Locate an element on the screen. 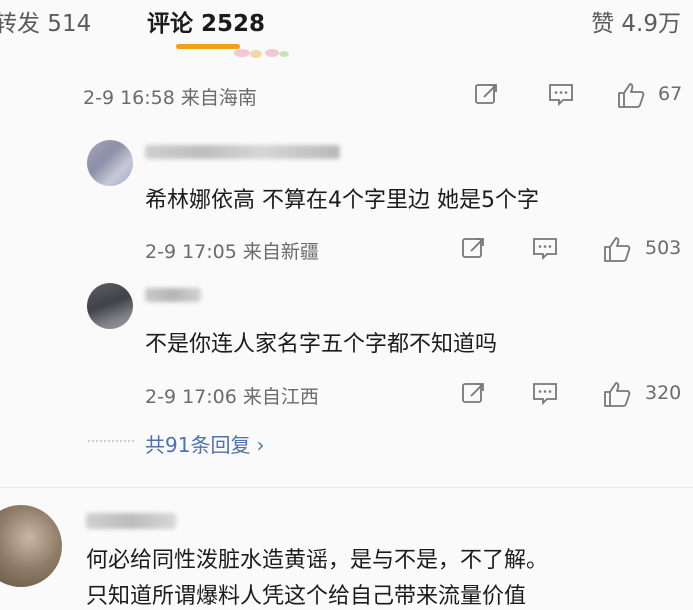 The image size is (693, 610). like-count: 320 is located at coordinates (663, 393).